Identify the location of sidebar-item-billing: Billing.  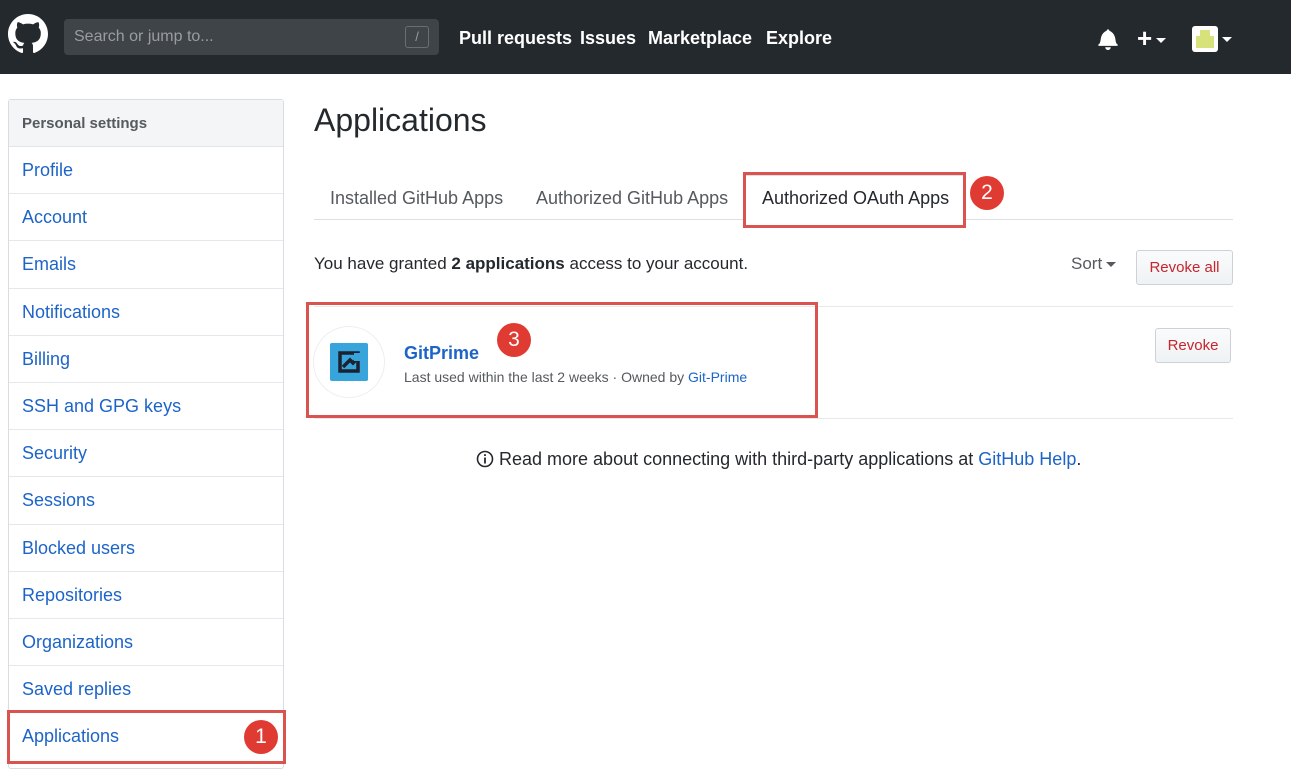
(146, 359).